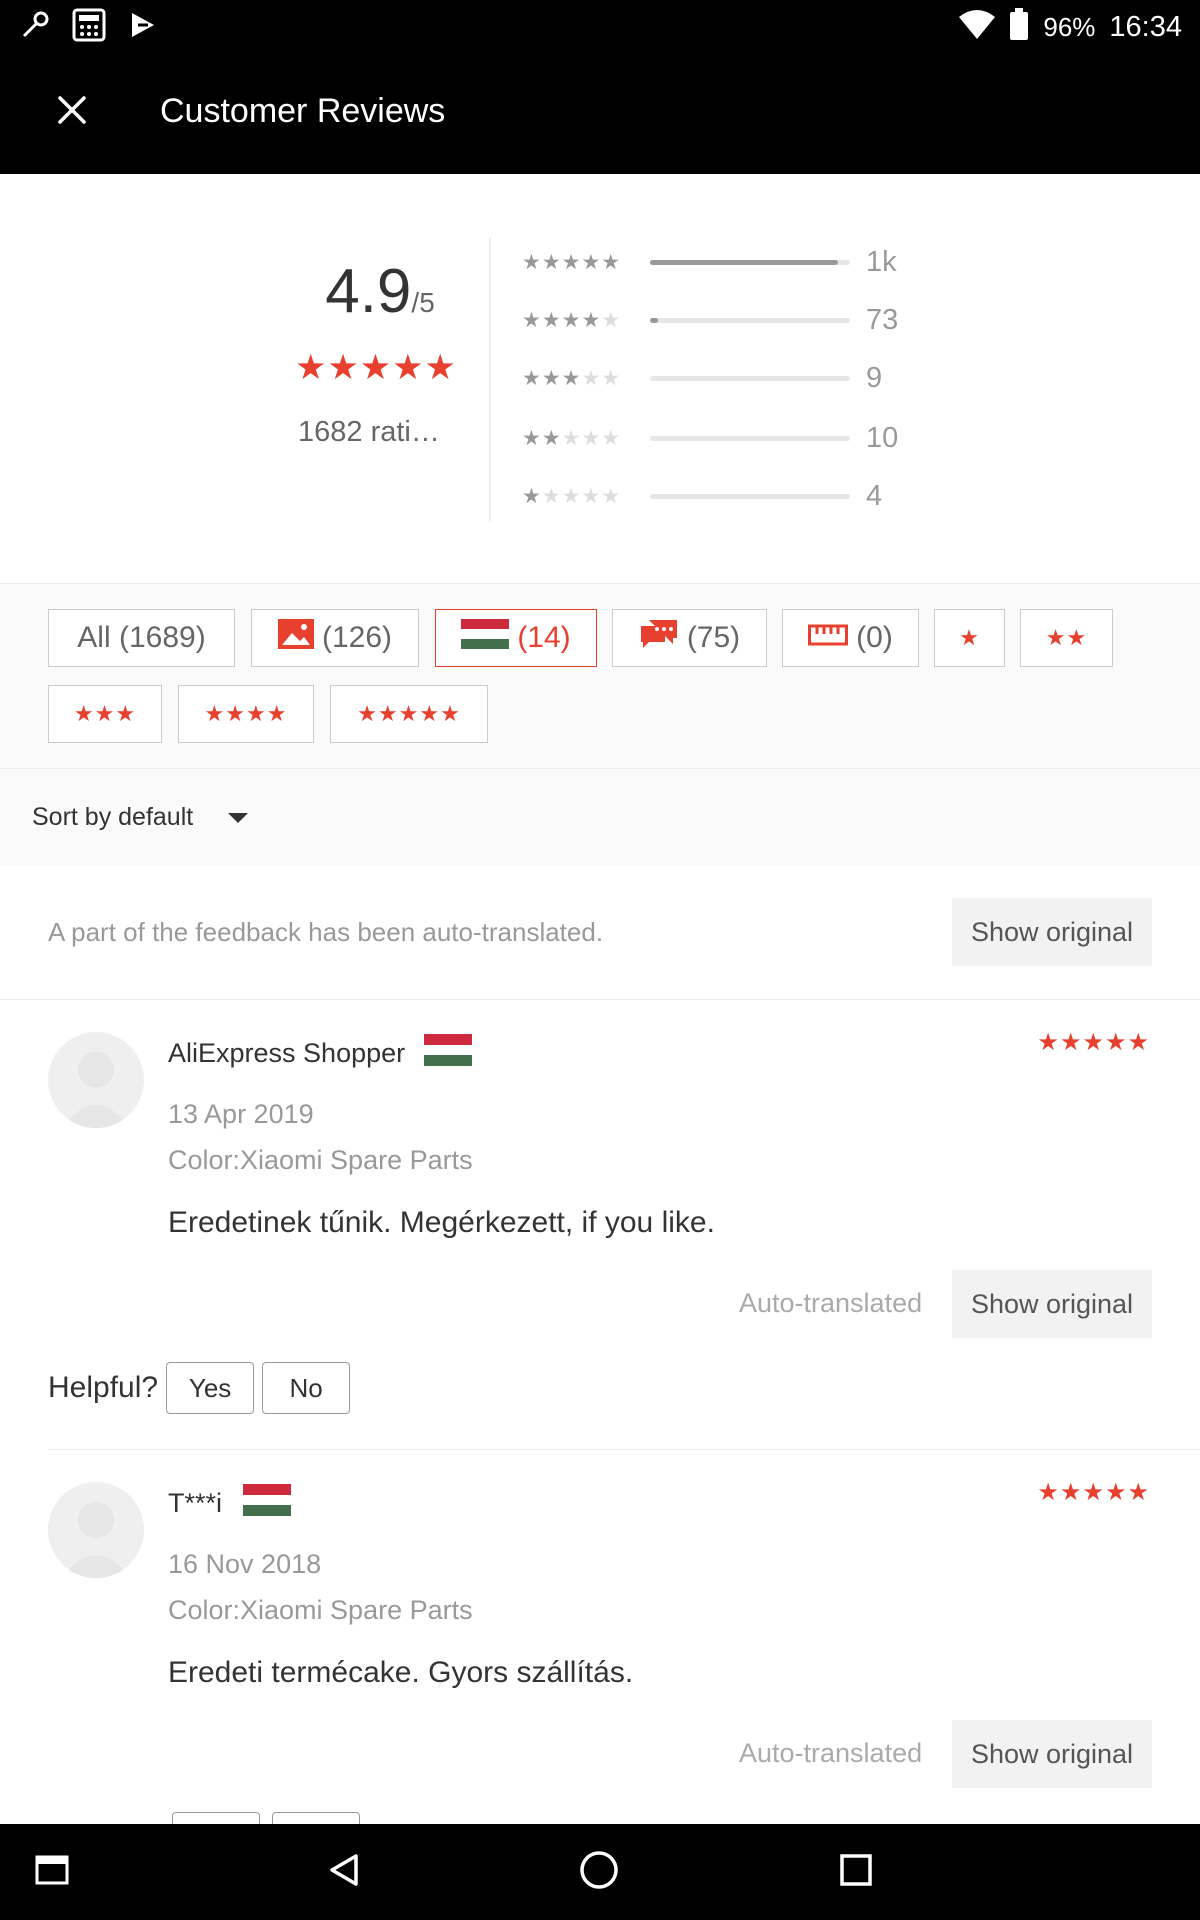 The width and height of the screenshot is (1200, 1920). What do you see at coordinates (306, 1388) in the screenshot?
I see `helpful-no-button: No` at bounding box center [306, 1388].